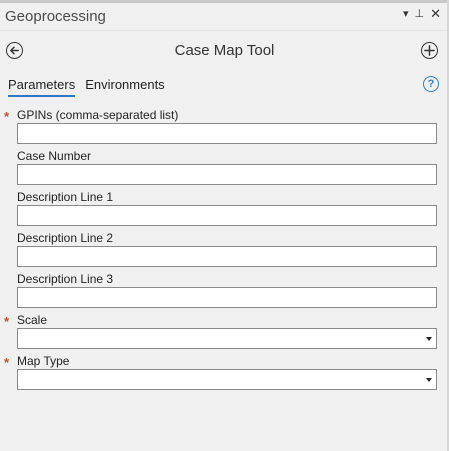 This screenshot has width=449, height=451. What do you see at coordinates (224, 1) in the screenshot?
I see `top-border` at bounding box center [224, 1].